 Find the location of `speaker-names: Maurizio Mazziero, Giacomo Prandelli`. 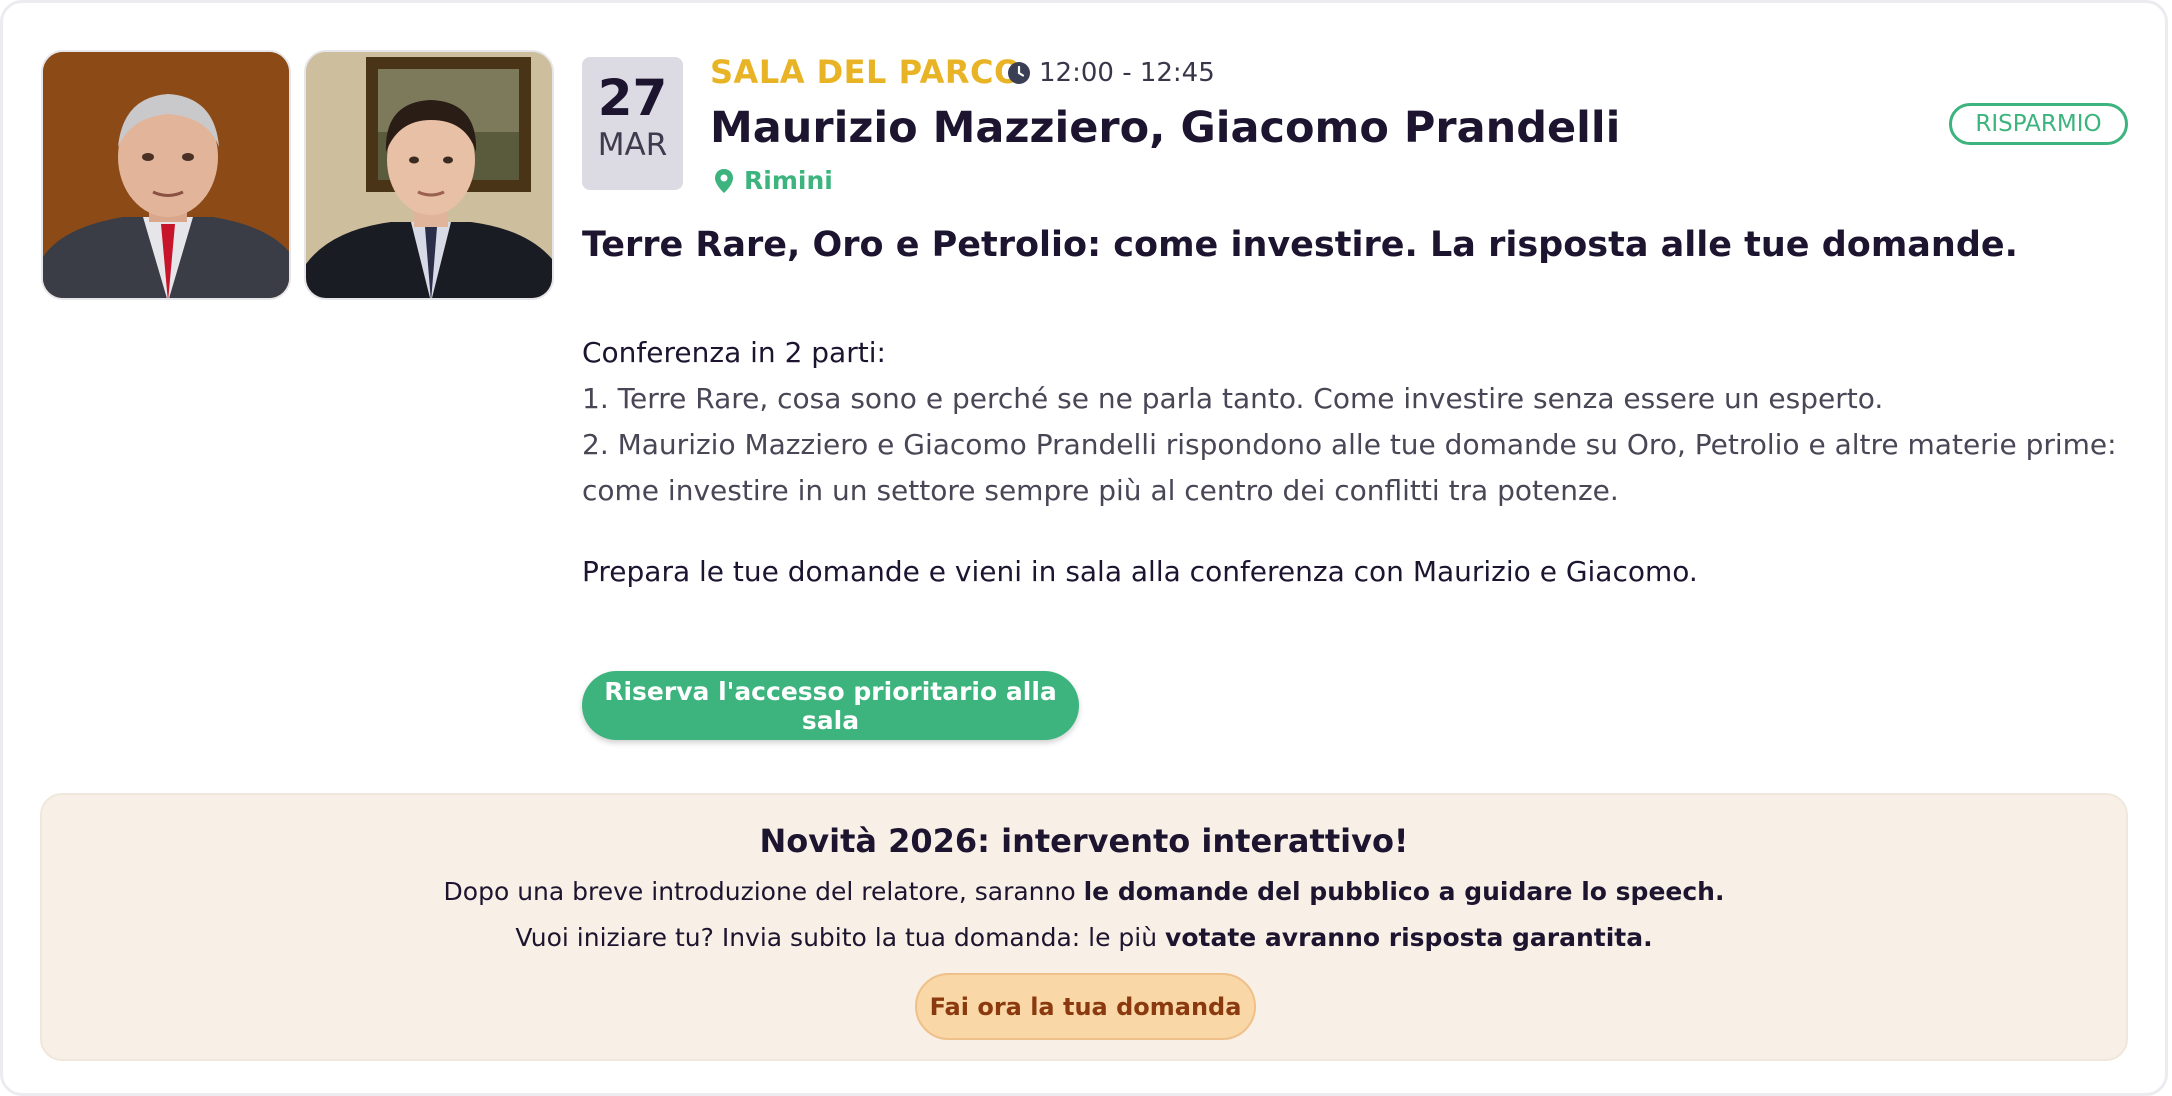

speaker-names: Maurizio Mazziero, Giacomo Prandelli is located at coordinates (1165, 128).